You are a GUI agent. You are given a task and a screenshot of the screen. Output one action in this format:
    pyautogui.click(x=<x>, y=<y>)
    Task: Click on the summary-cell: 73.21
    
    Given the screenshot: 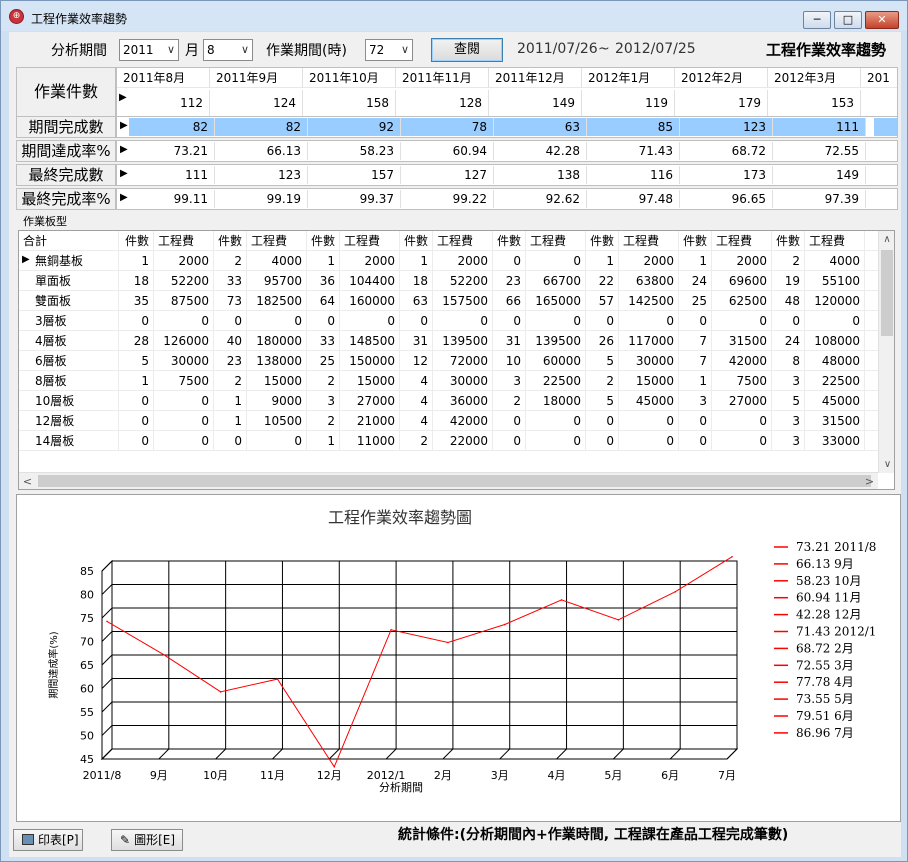 What is the action you would take?
    pyautogui.click(x=172, y=151)
    